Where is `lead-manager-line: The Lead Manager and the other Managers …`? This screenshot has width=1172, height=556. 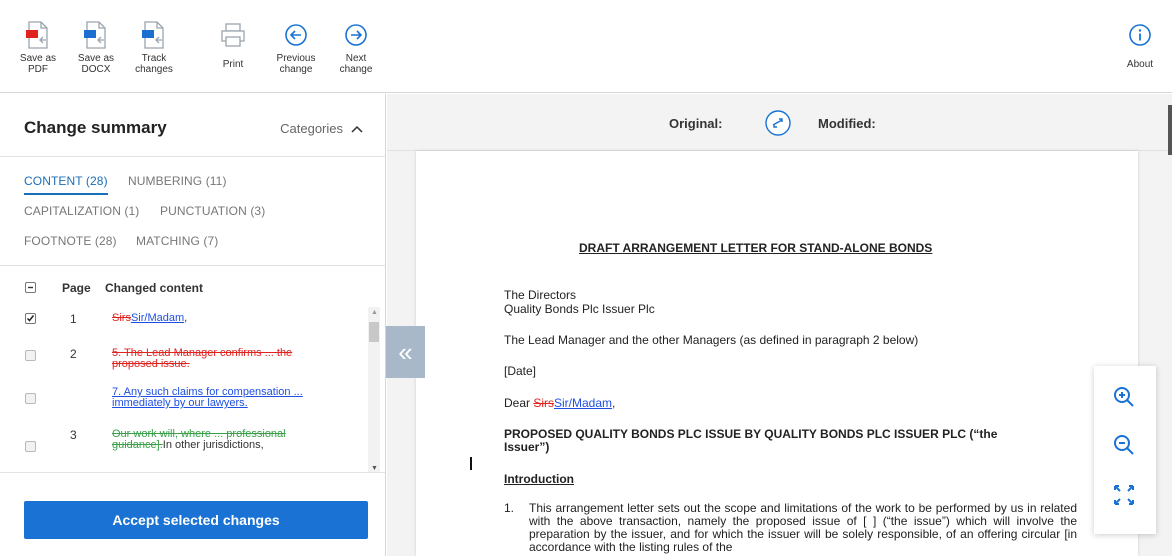
lead-manager-line: The Lead Manager and the other Managers … is located at coordinates (711, 340).